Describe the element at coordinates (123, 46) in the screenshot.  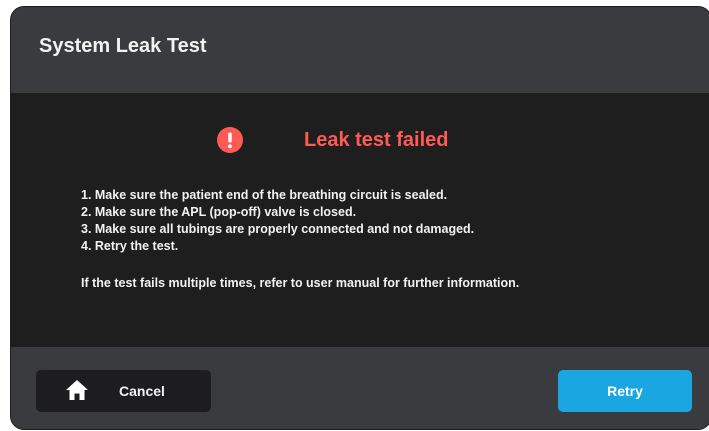
I see `dialog-title: System Leak Test` at that location.